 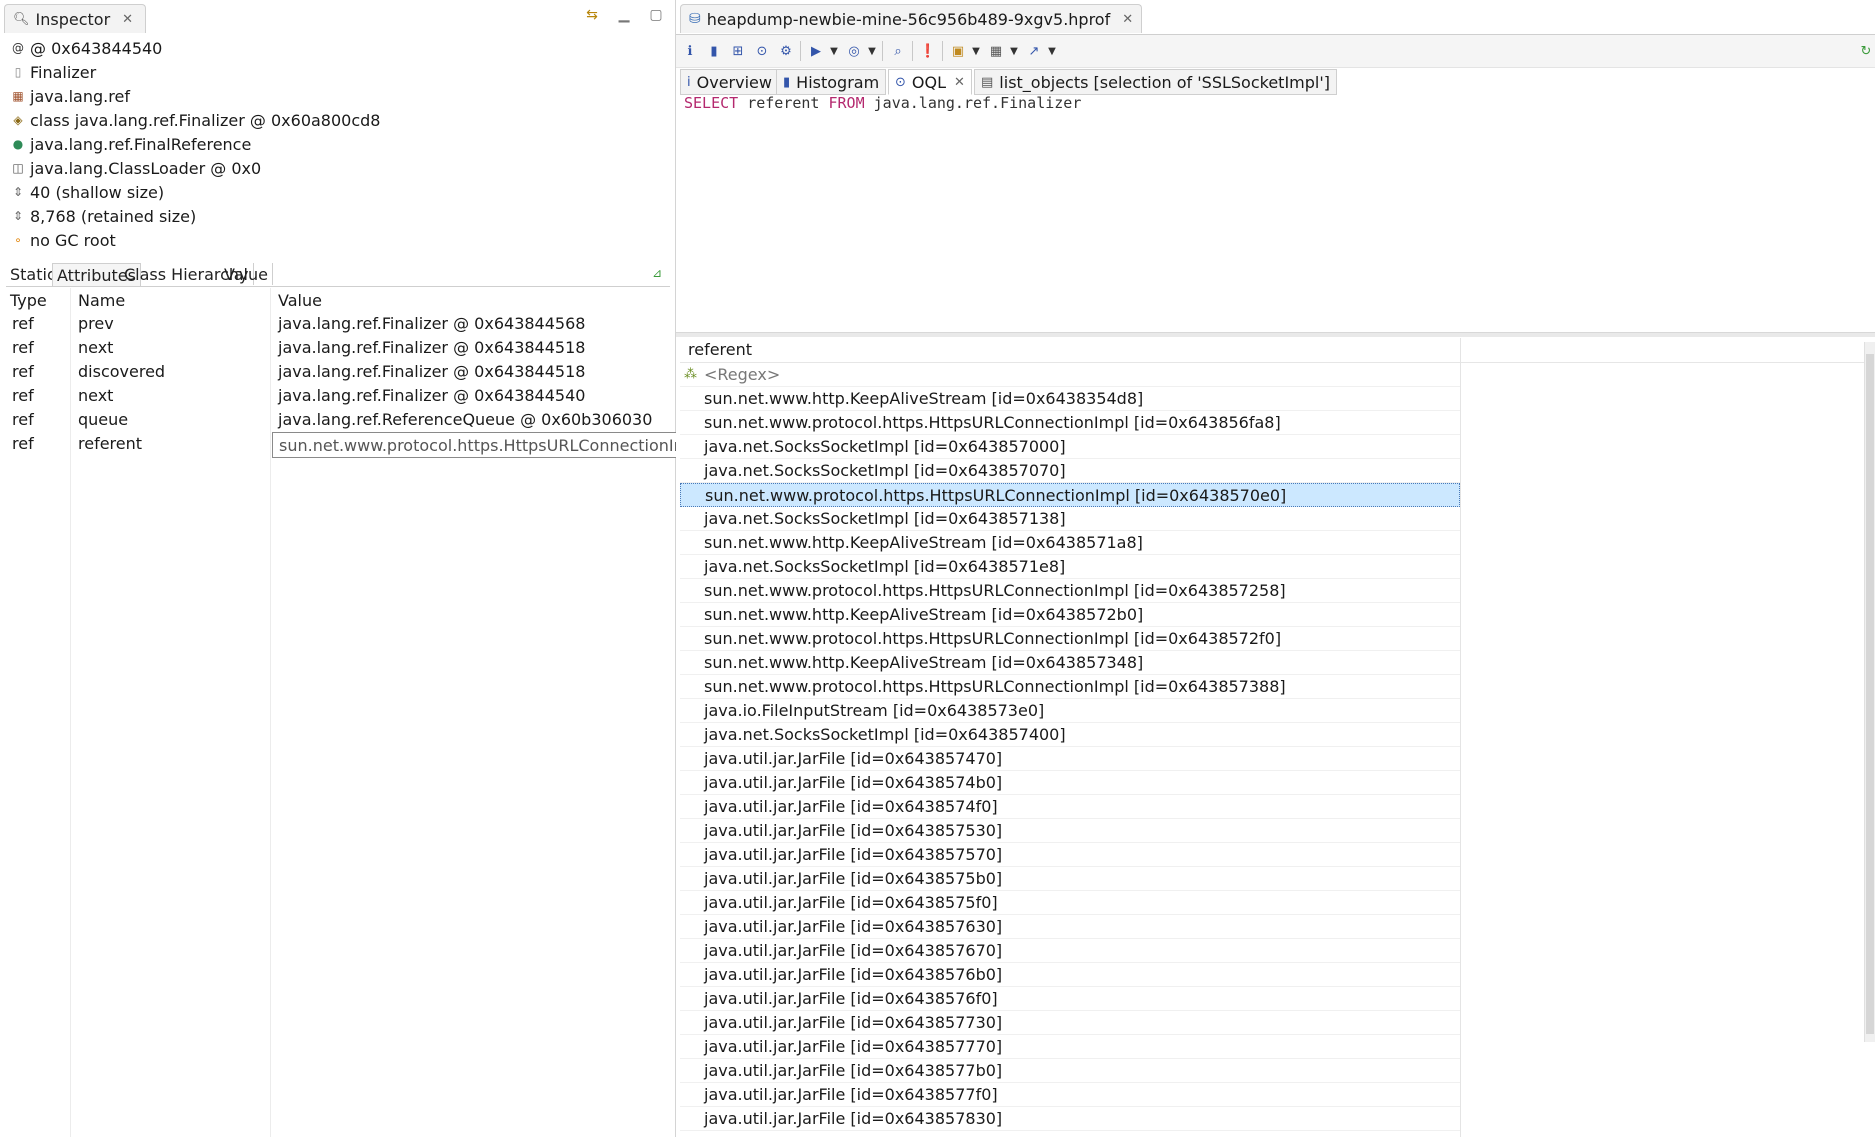 I want to click on property-row: ⇕ 40 (shallow size), so click(x=335, y=192).